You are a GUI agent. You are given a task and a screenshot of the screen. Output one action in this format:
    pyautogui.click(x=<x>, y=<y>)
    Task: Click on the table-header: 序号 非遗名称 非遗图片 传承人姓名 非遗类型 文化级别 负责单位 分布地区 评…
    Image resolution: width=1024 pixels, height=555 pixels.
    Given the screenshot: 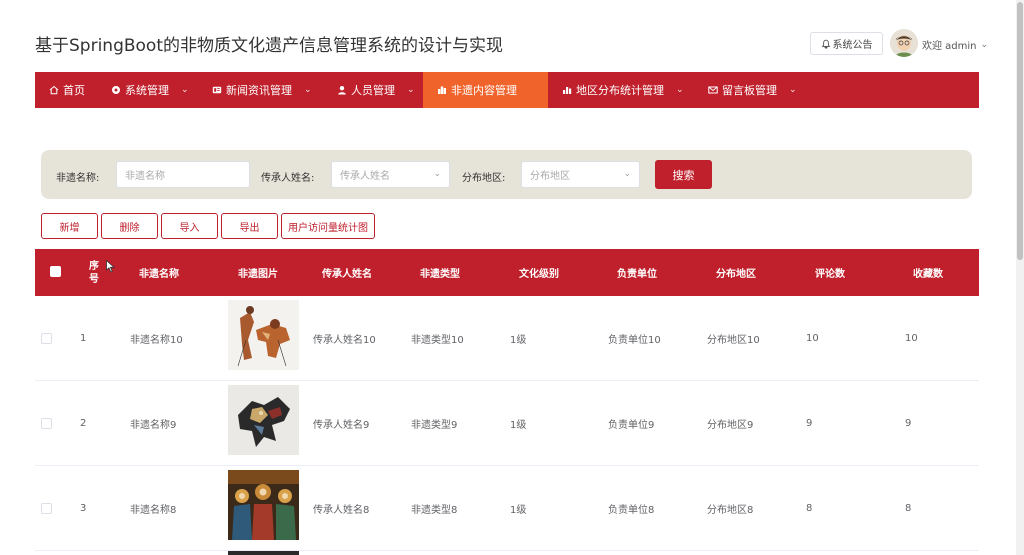 What is the action you would take?
    pyautogui.click(x=507, y=272)
    